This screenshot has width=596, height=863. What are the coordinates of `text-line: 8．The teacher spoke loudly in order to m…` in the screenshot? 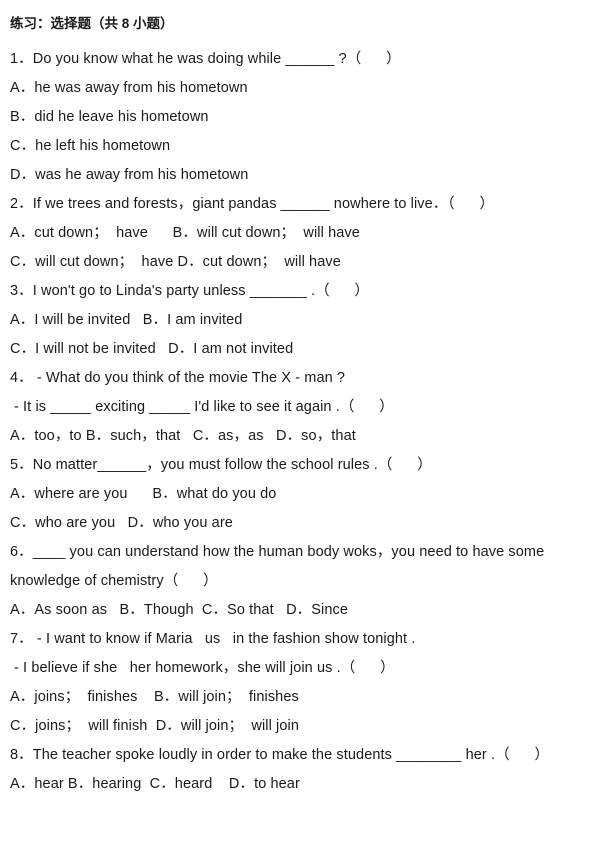 It's located at (280, 755).